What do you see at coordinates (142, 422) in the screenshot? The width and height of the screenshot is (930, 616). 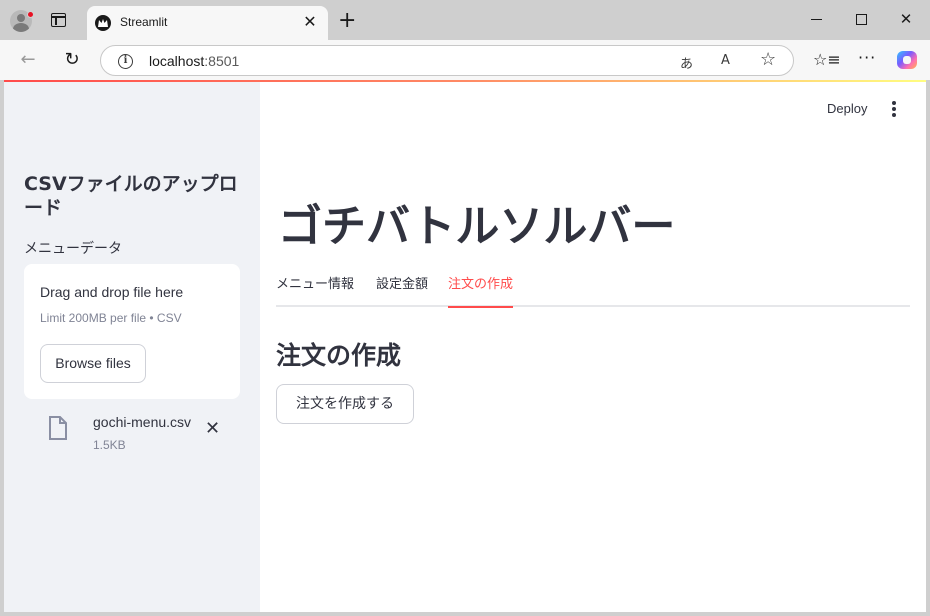 I see `file-name: gochi-menu.csv` at bounding box center [142, 422].